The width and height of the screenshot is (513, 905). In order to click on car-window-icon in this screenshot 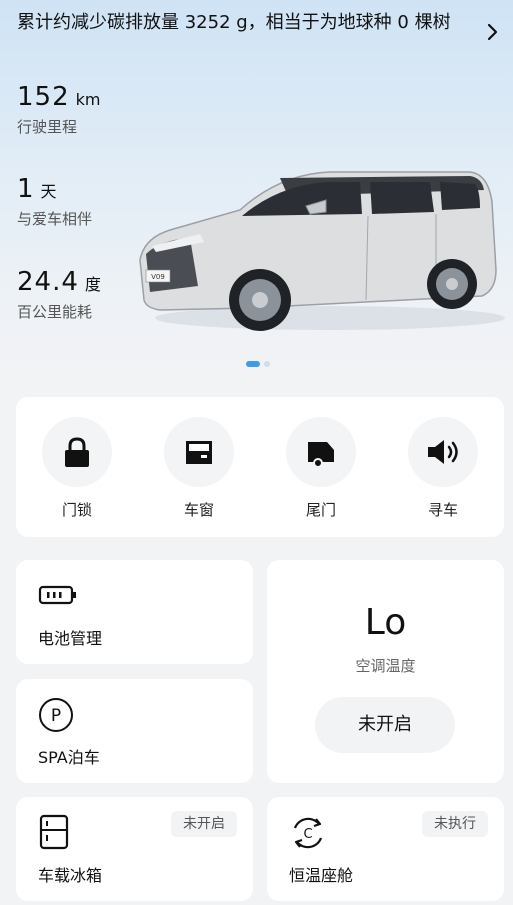, I will do `click(199, 452)`.